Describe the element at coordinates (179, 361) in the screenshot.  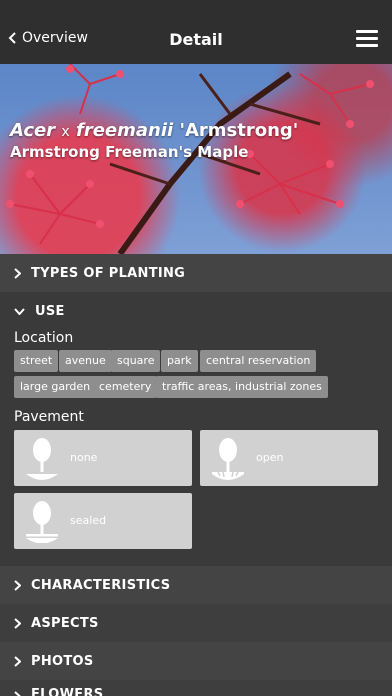
I see `location-tag: park` at that location.